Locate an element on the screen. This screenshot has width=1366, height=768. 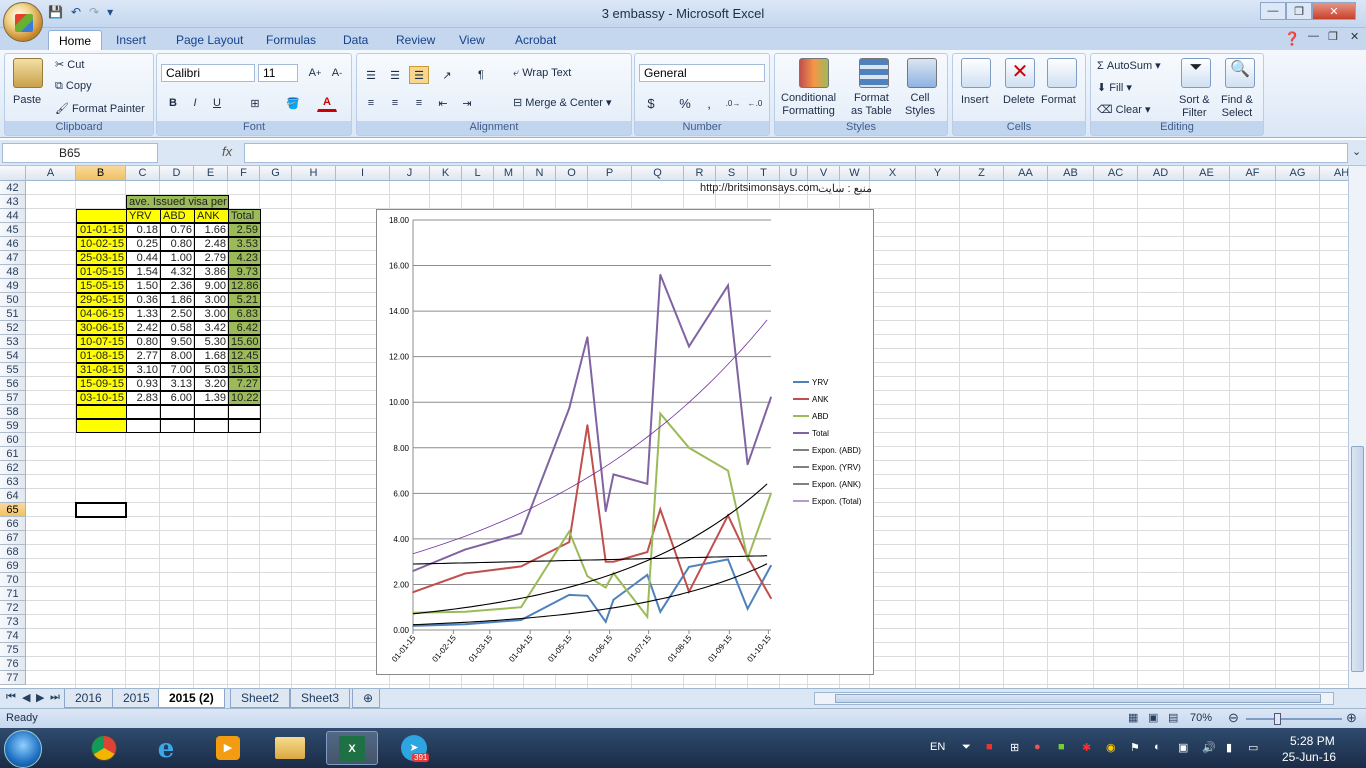
find-select-icon: 🔍 is located at coordinates (1240, 73).